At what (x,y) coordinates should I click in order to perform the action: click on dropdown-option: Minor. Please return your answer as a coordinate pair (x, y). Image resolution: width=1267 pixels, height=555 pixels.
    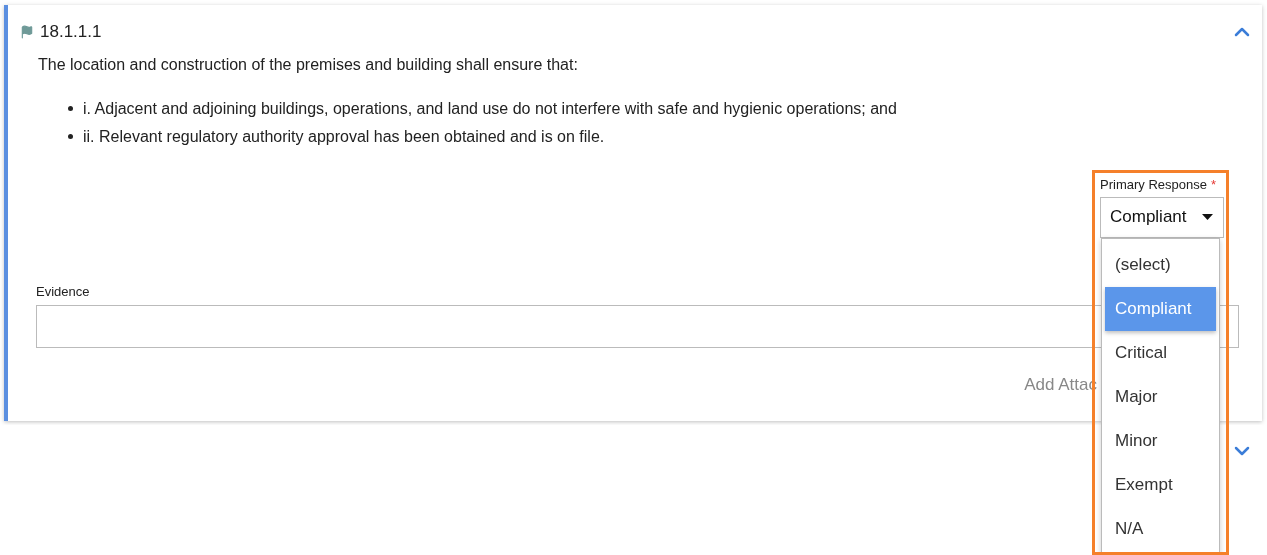
    Looking at the image, I should click on (1160, 440).